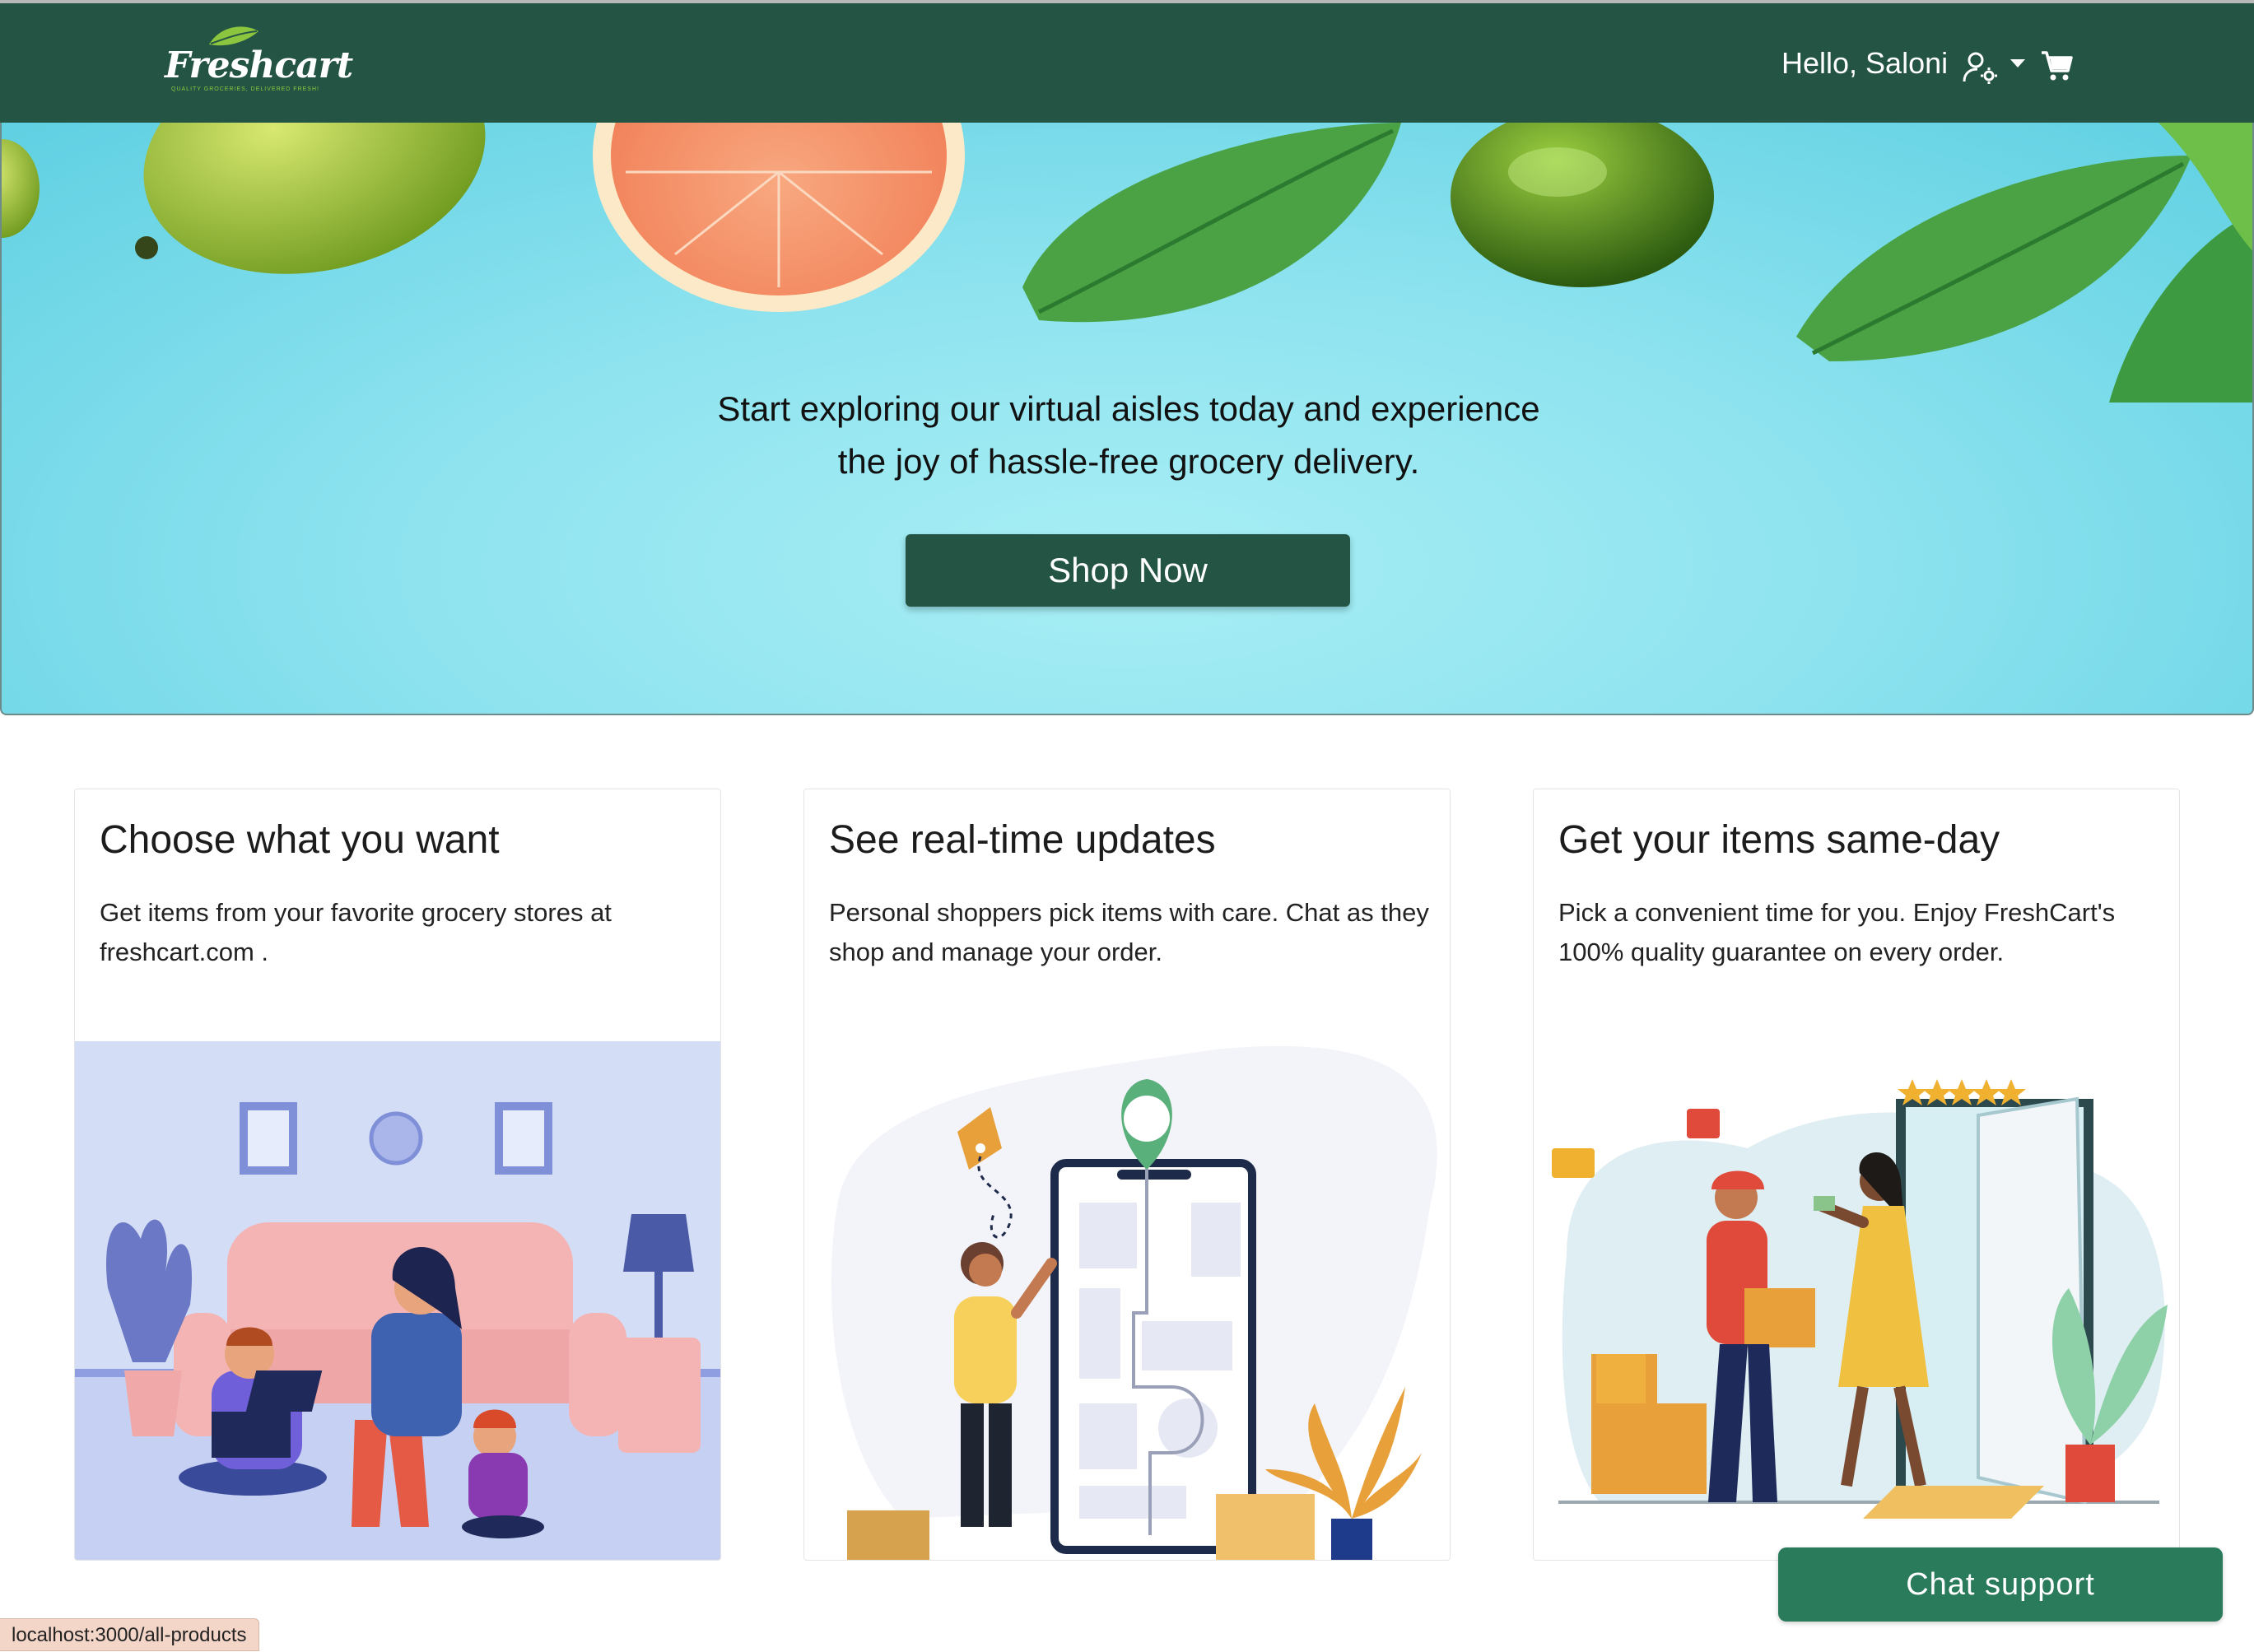 Image resolution: width=2254 pixels, height=1652 pixels. I want to click on real-time-tracking-illustration, so click(1134, 1302).